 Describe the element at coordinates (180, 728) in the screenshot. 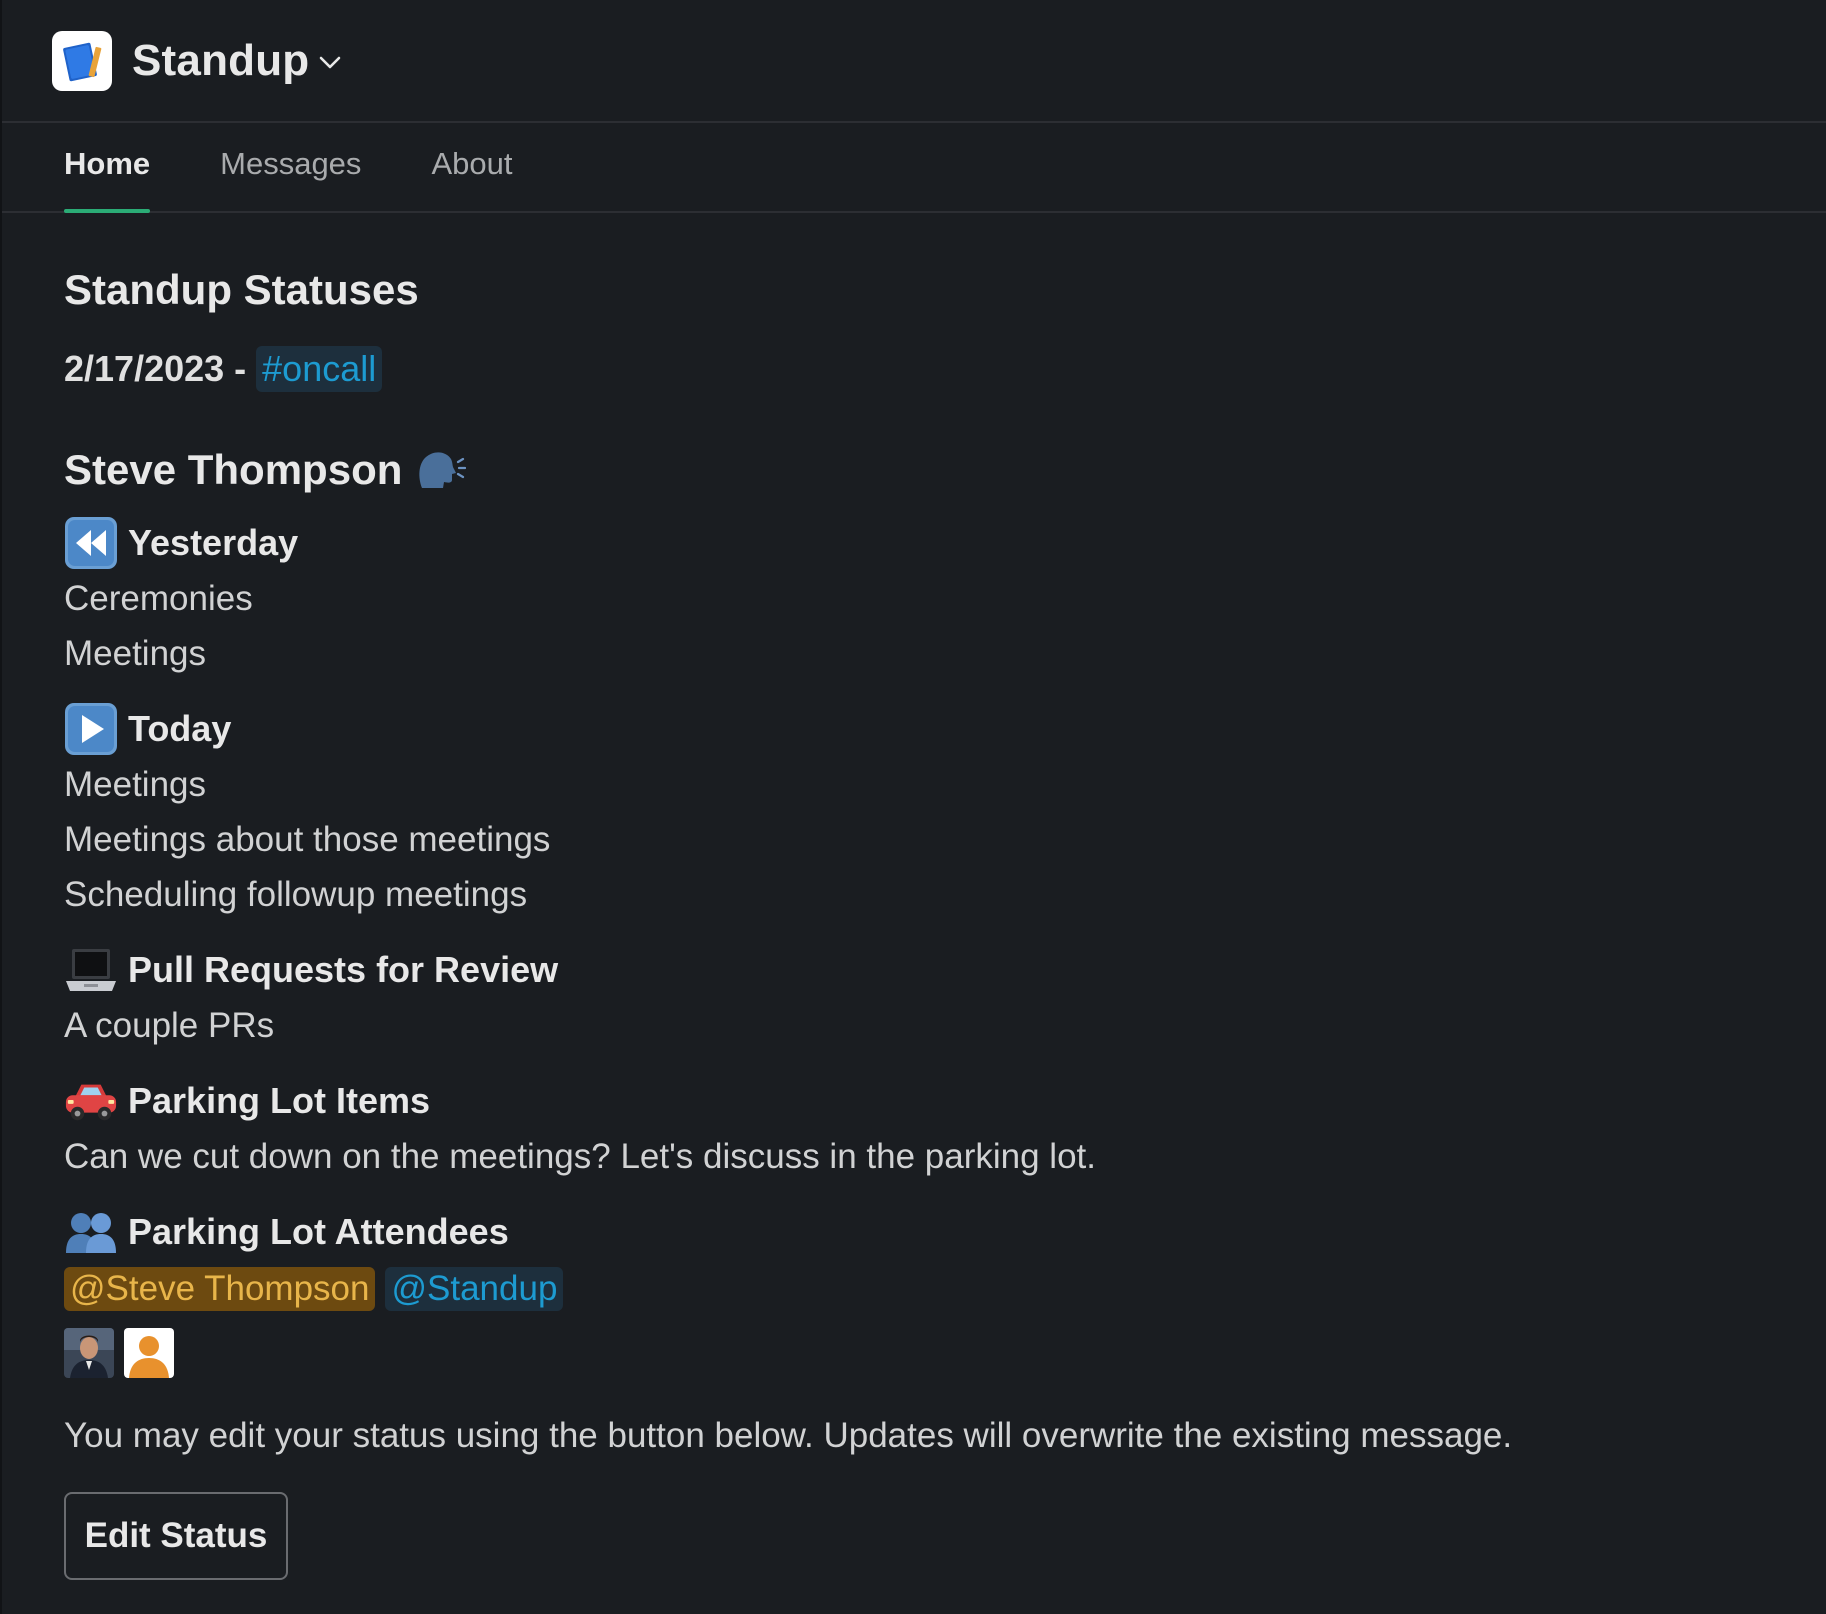

I see `today-heading-label: Today` at that location.